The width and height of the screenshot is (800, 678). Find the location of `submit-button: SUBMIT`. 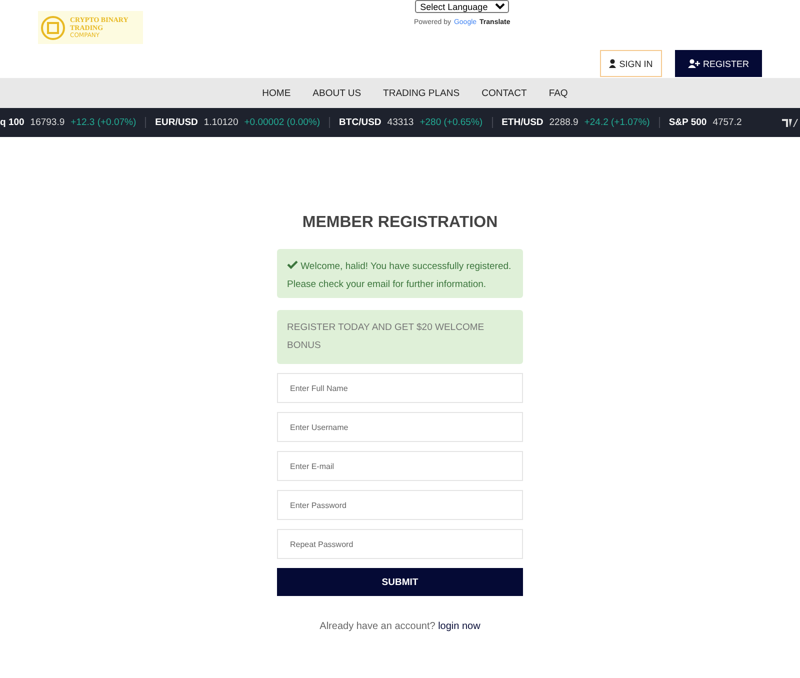

submit-button: SUBMIT is located at coordinates (400, 582).